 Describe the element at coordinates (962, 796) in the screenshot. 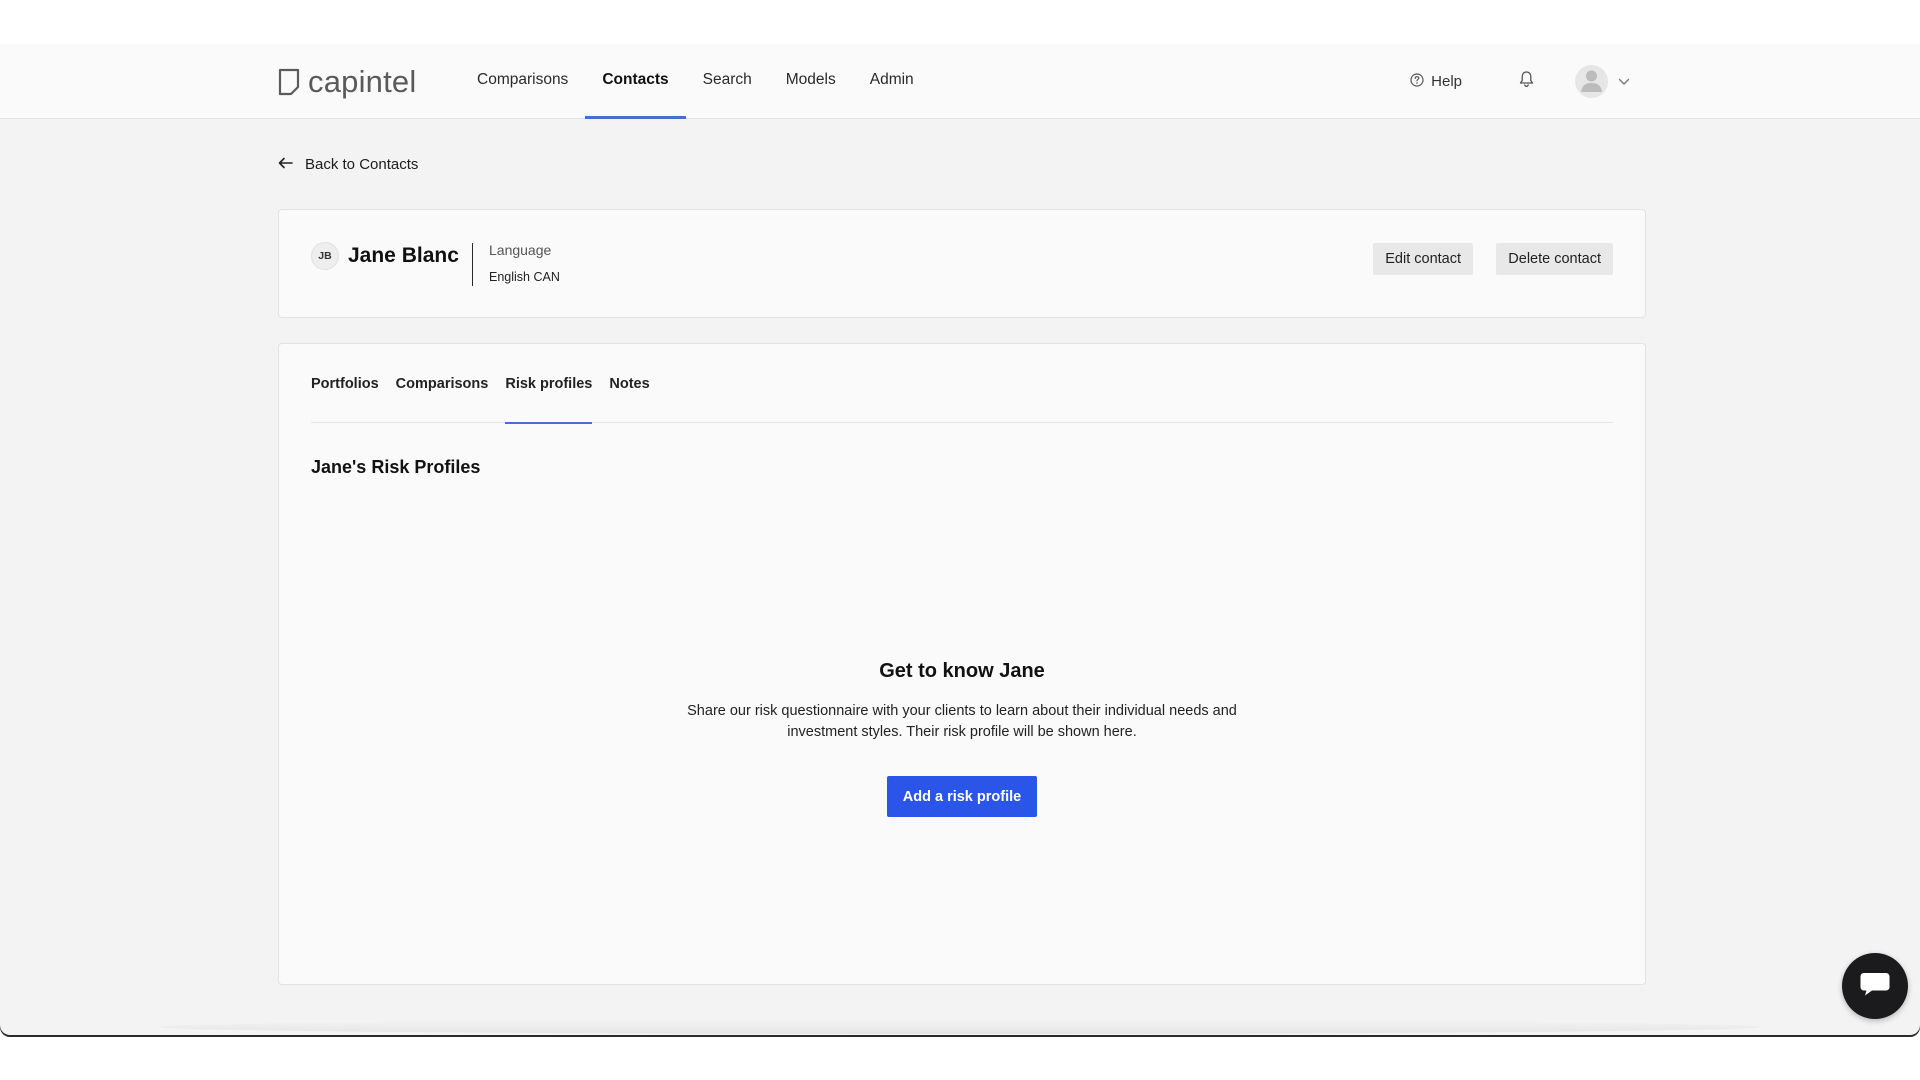

I see `add-risk-profile-button: Add a risk profile` at that location.